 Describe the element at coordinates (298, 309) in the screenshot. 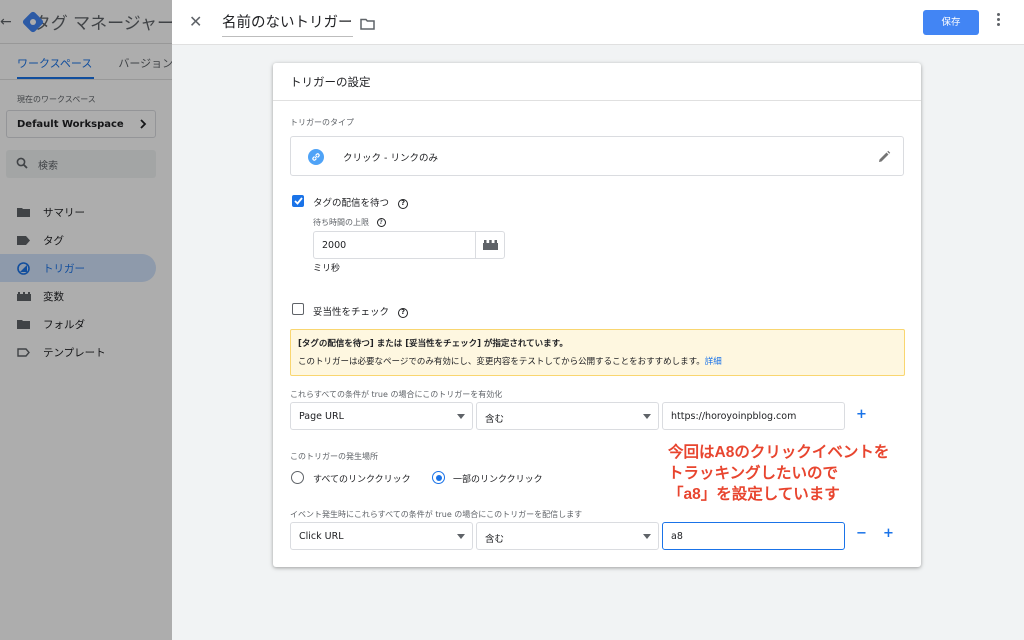

I see `check-validation-checkbox` at that location.